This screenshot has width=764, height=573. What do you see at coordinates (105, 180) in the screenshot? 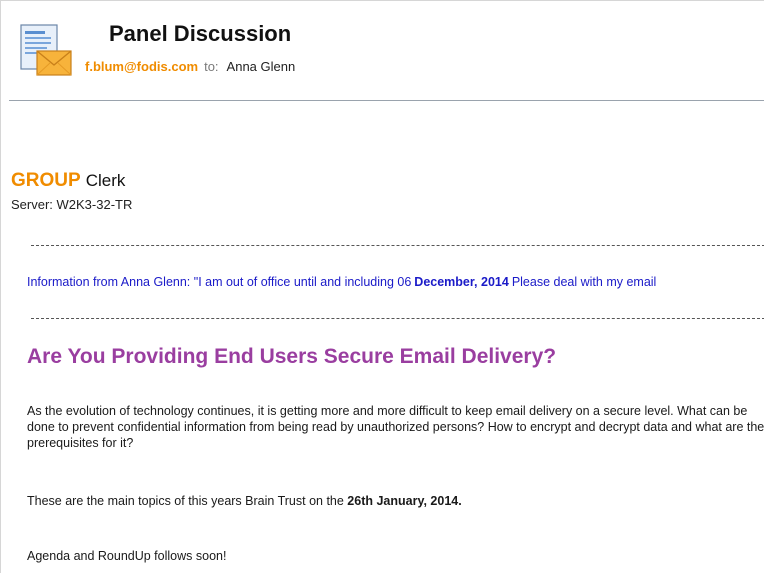
I see `clerk-text: Clerk` at bounding box center [105, 180].